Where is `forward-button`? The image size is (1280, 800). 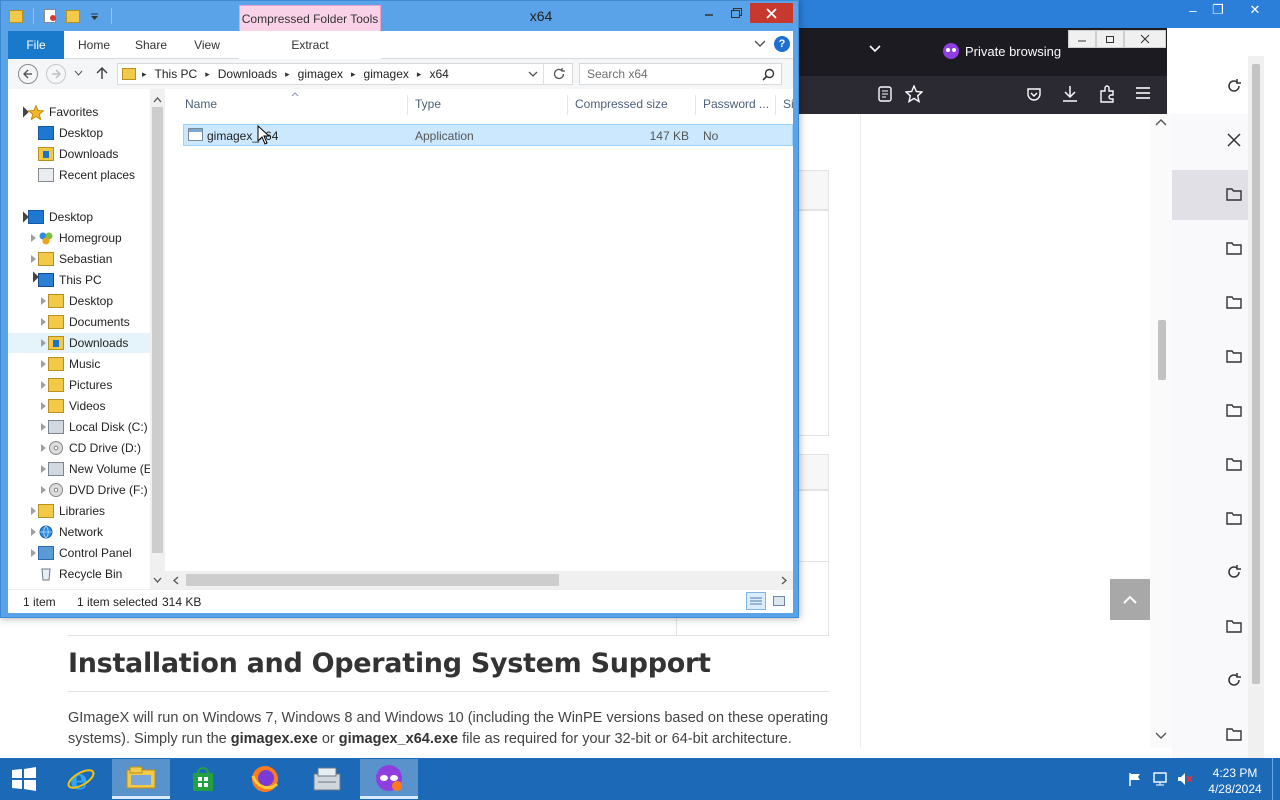
forward-button is located at coordinates (56, 74).